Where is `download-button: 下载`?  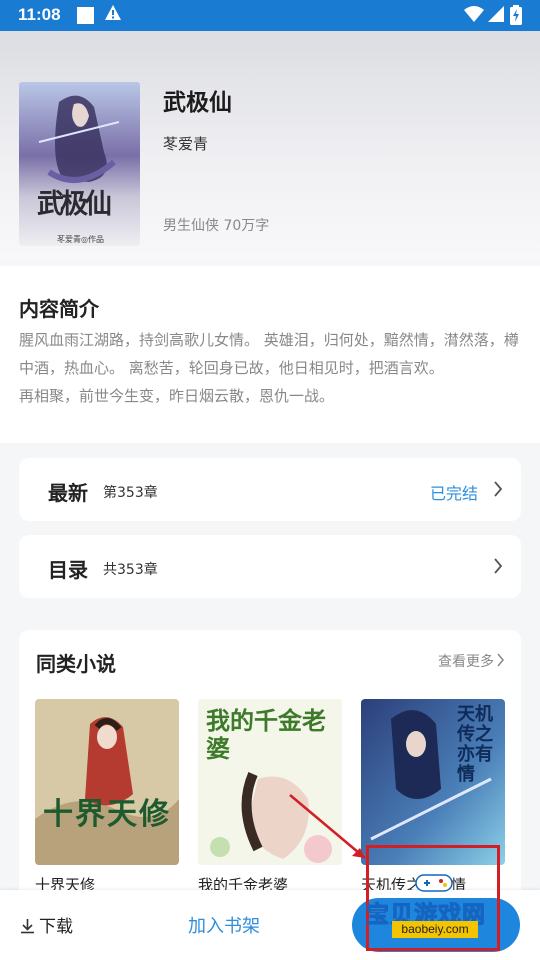 download-button: 下载 is located at coordinates (46, 925).